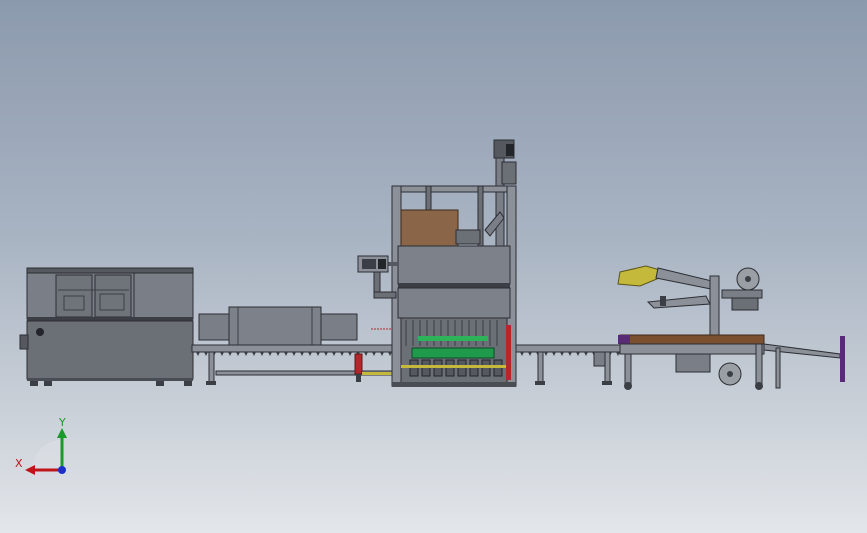 The height and width of the screenshot is (533, 867). What do you see at coordinates (693, 363) in the screenshot?
I see `sealer-motor-box` at bounding box center [693, 363].